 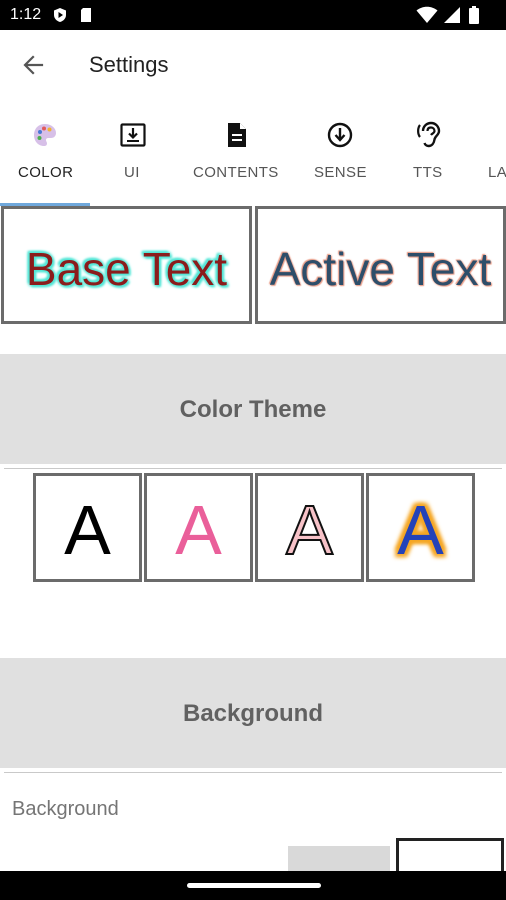 I want to click on theme-option-blue-orange: A, so click(x=420, y=527).